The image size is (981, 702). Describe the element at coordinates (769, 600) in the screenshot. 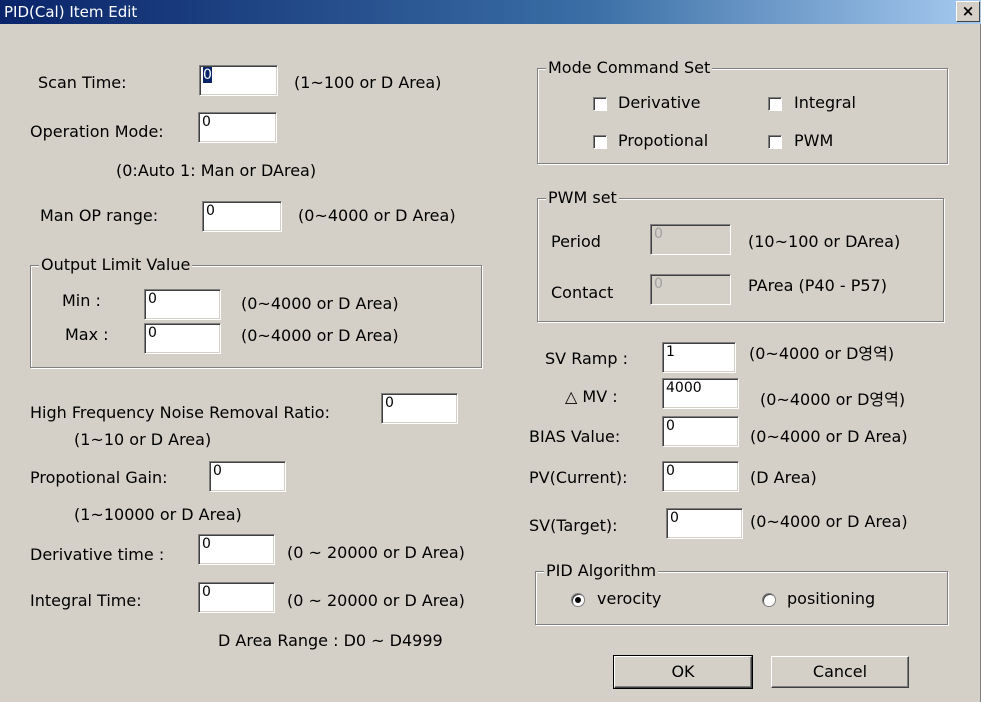

I see `positioning-radio` at that location.